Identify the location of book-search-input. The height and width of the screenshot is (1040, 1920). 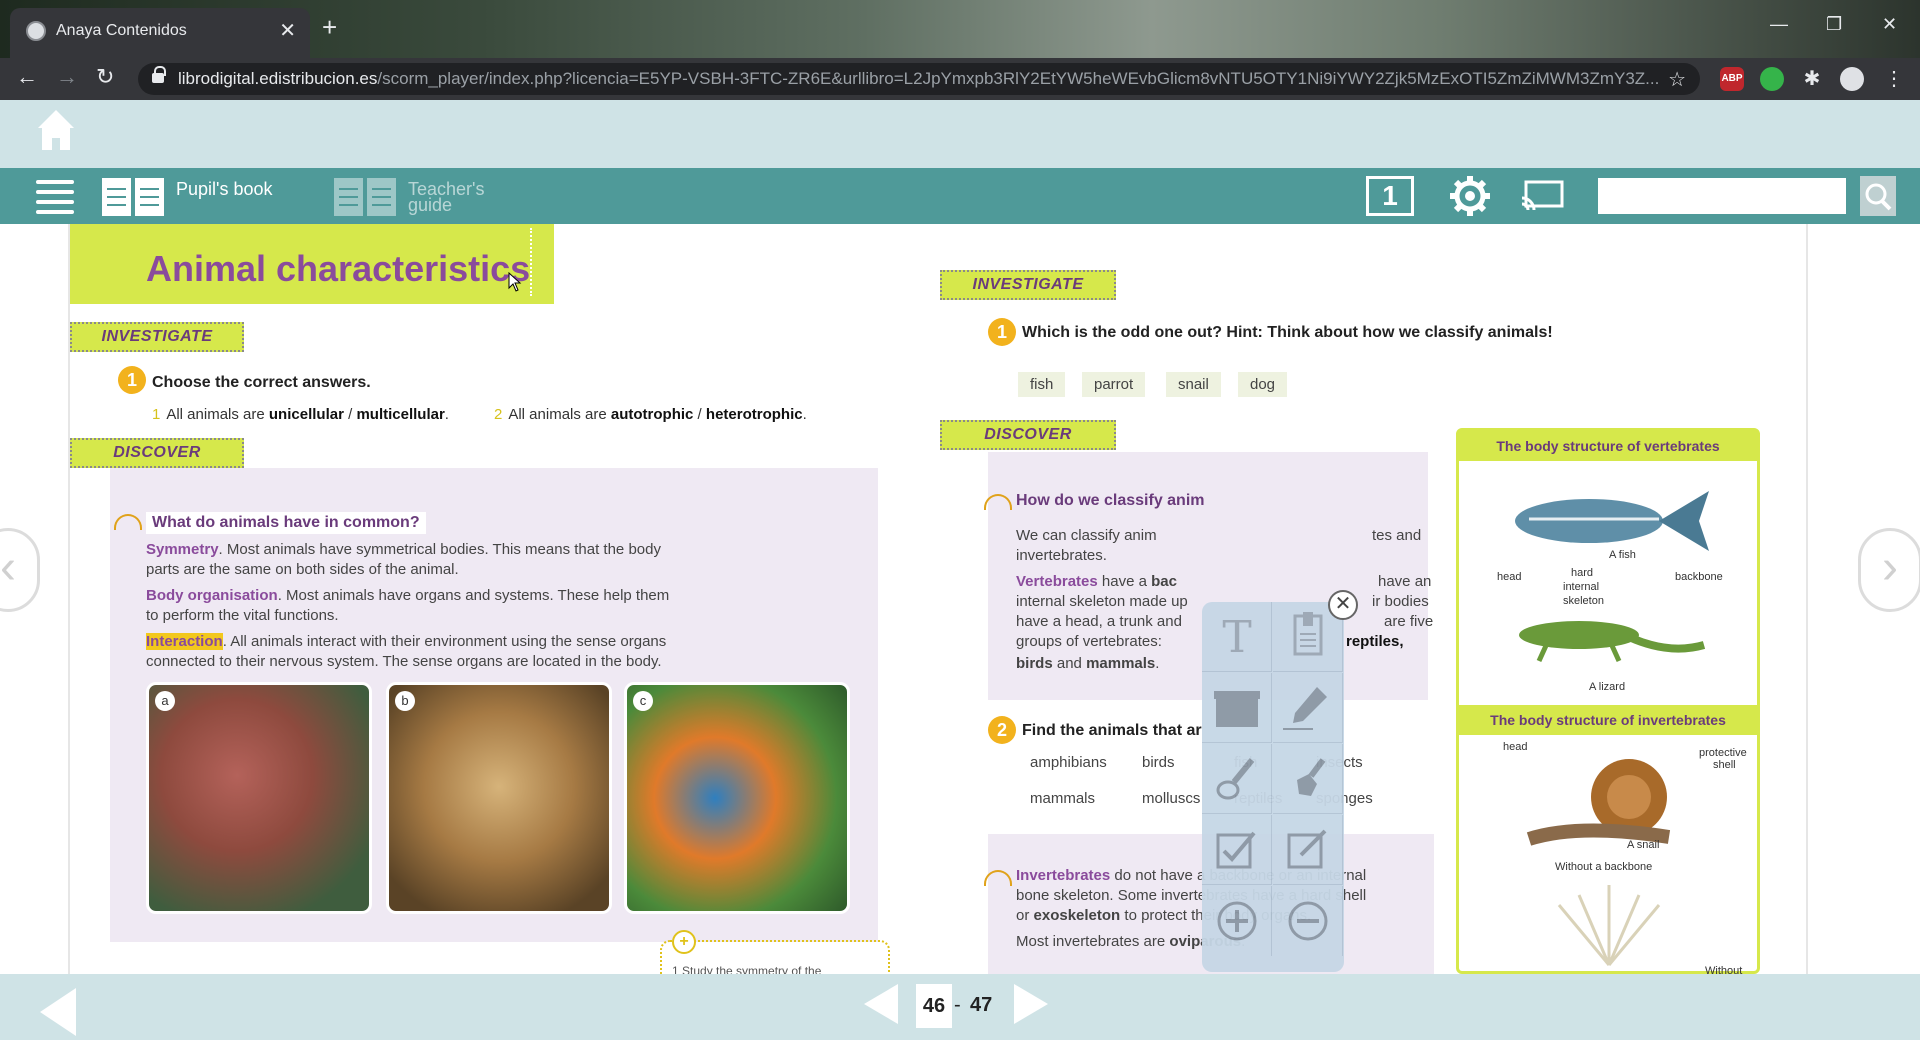
(1722, 196).